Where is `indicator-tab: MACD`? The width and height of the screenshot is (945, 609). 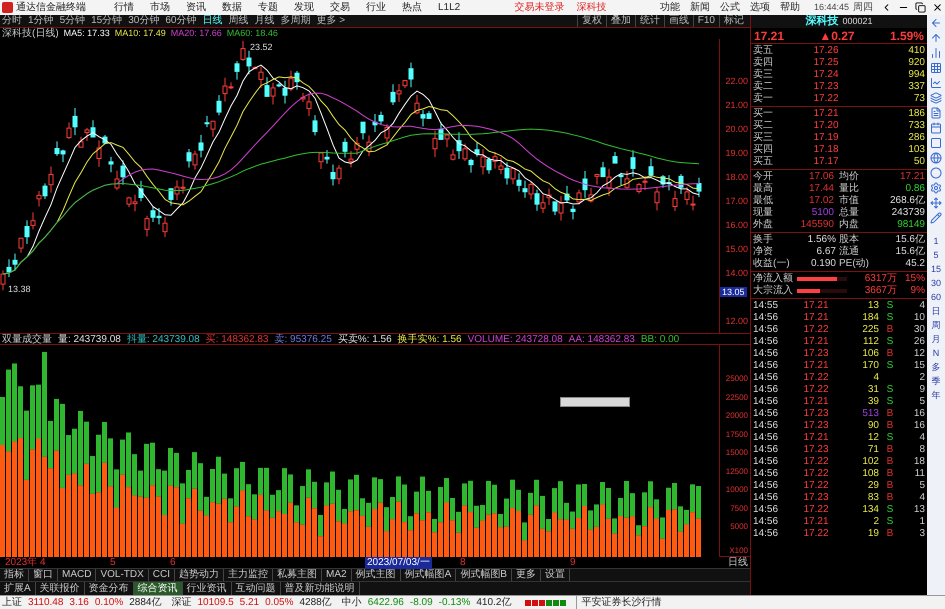 indicator-tab: MACD is located at coordinates (77, 575).